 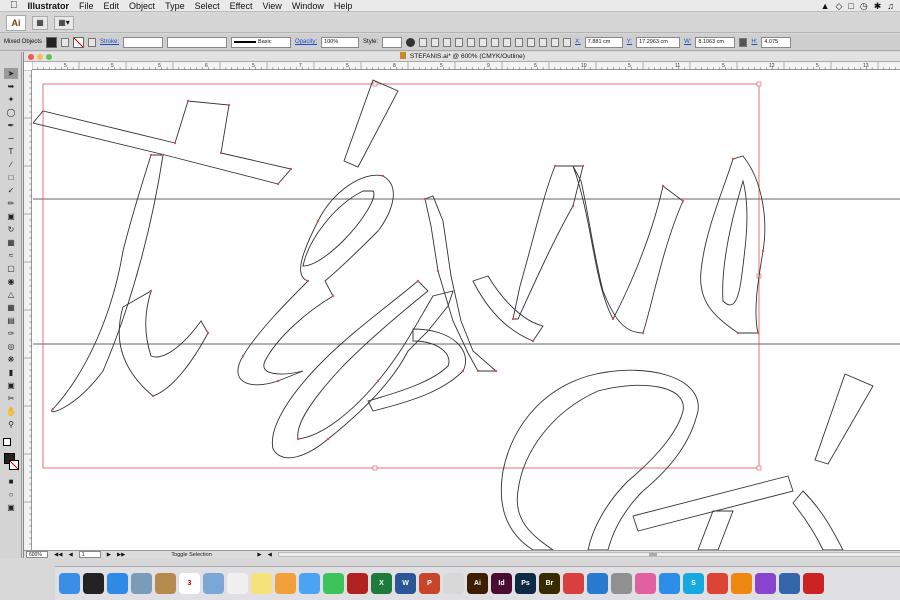 I want to click on menu-view: View, so click(x=271, y=6).